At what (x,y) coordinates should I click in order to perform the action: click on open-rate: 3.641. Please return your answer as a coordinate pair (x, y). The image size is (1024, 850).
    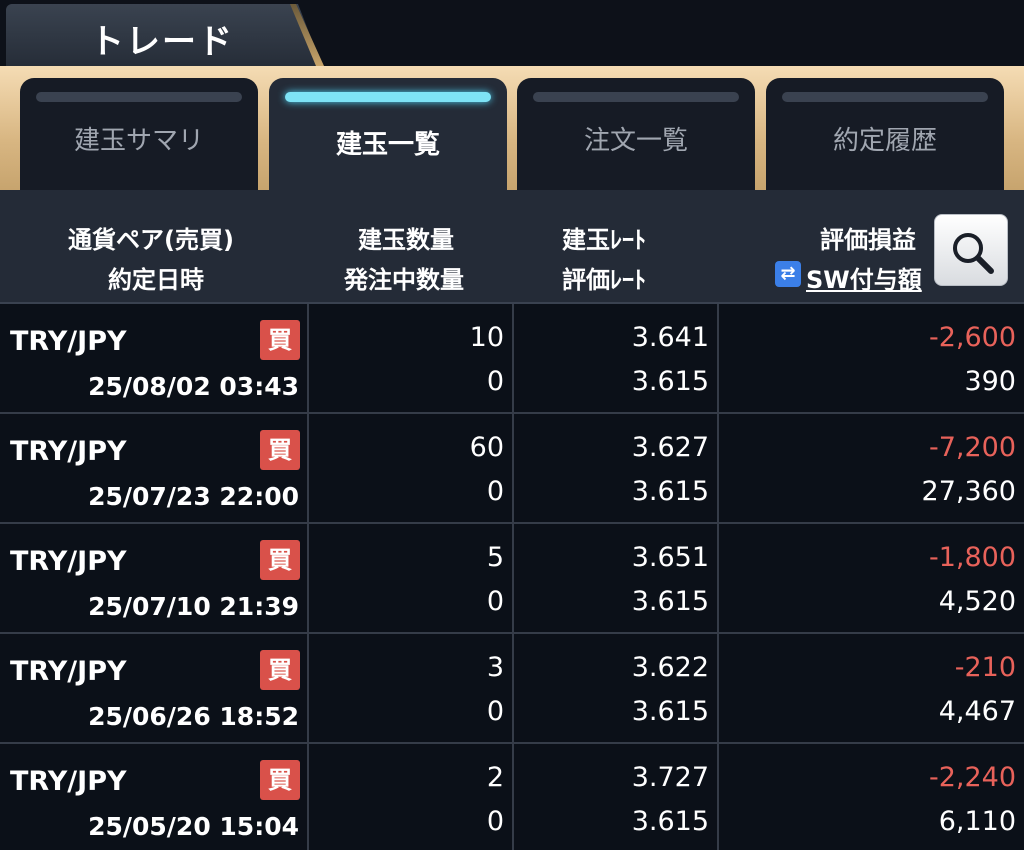
    Looking at the image, I should click on (670, 337).